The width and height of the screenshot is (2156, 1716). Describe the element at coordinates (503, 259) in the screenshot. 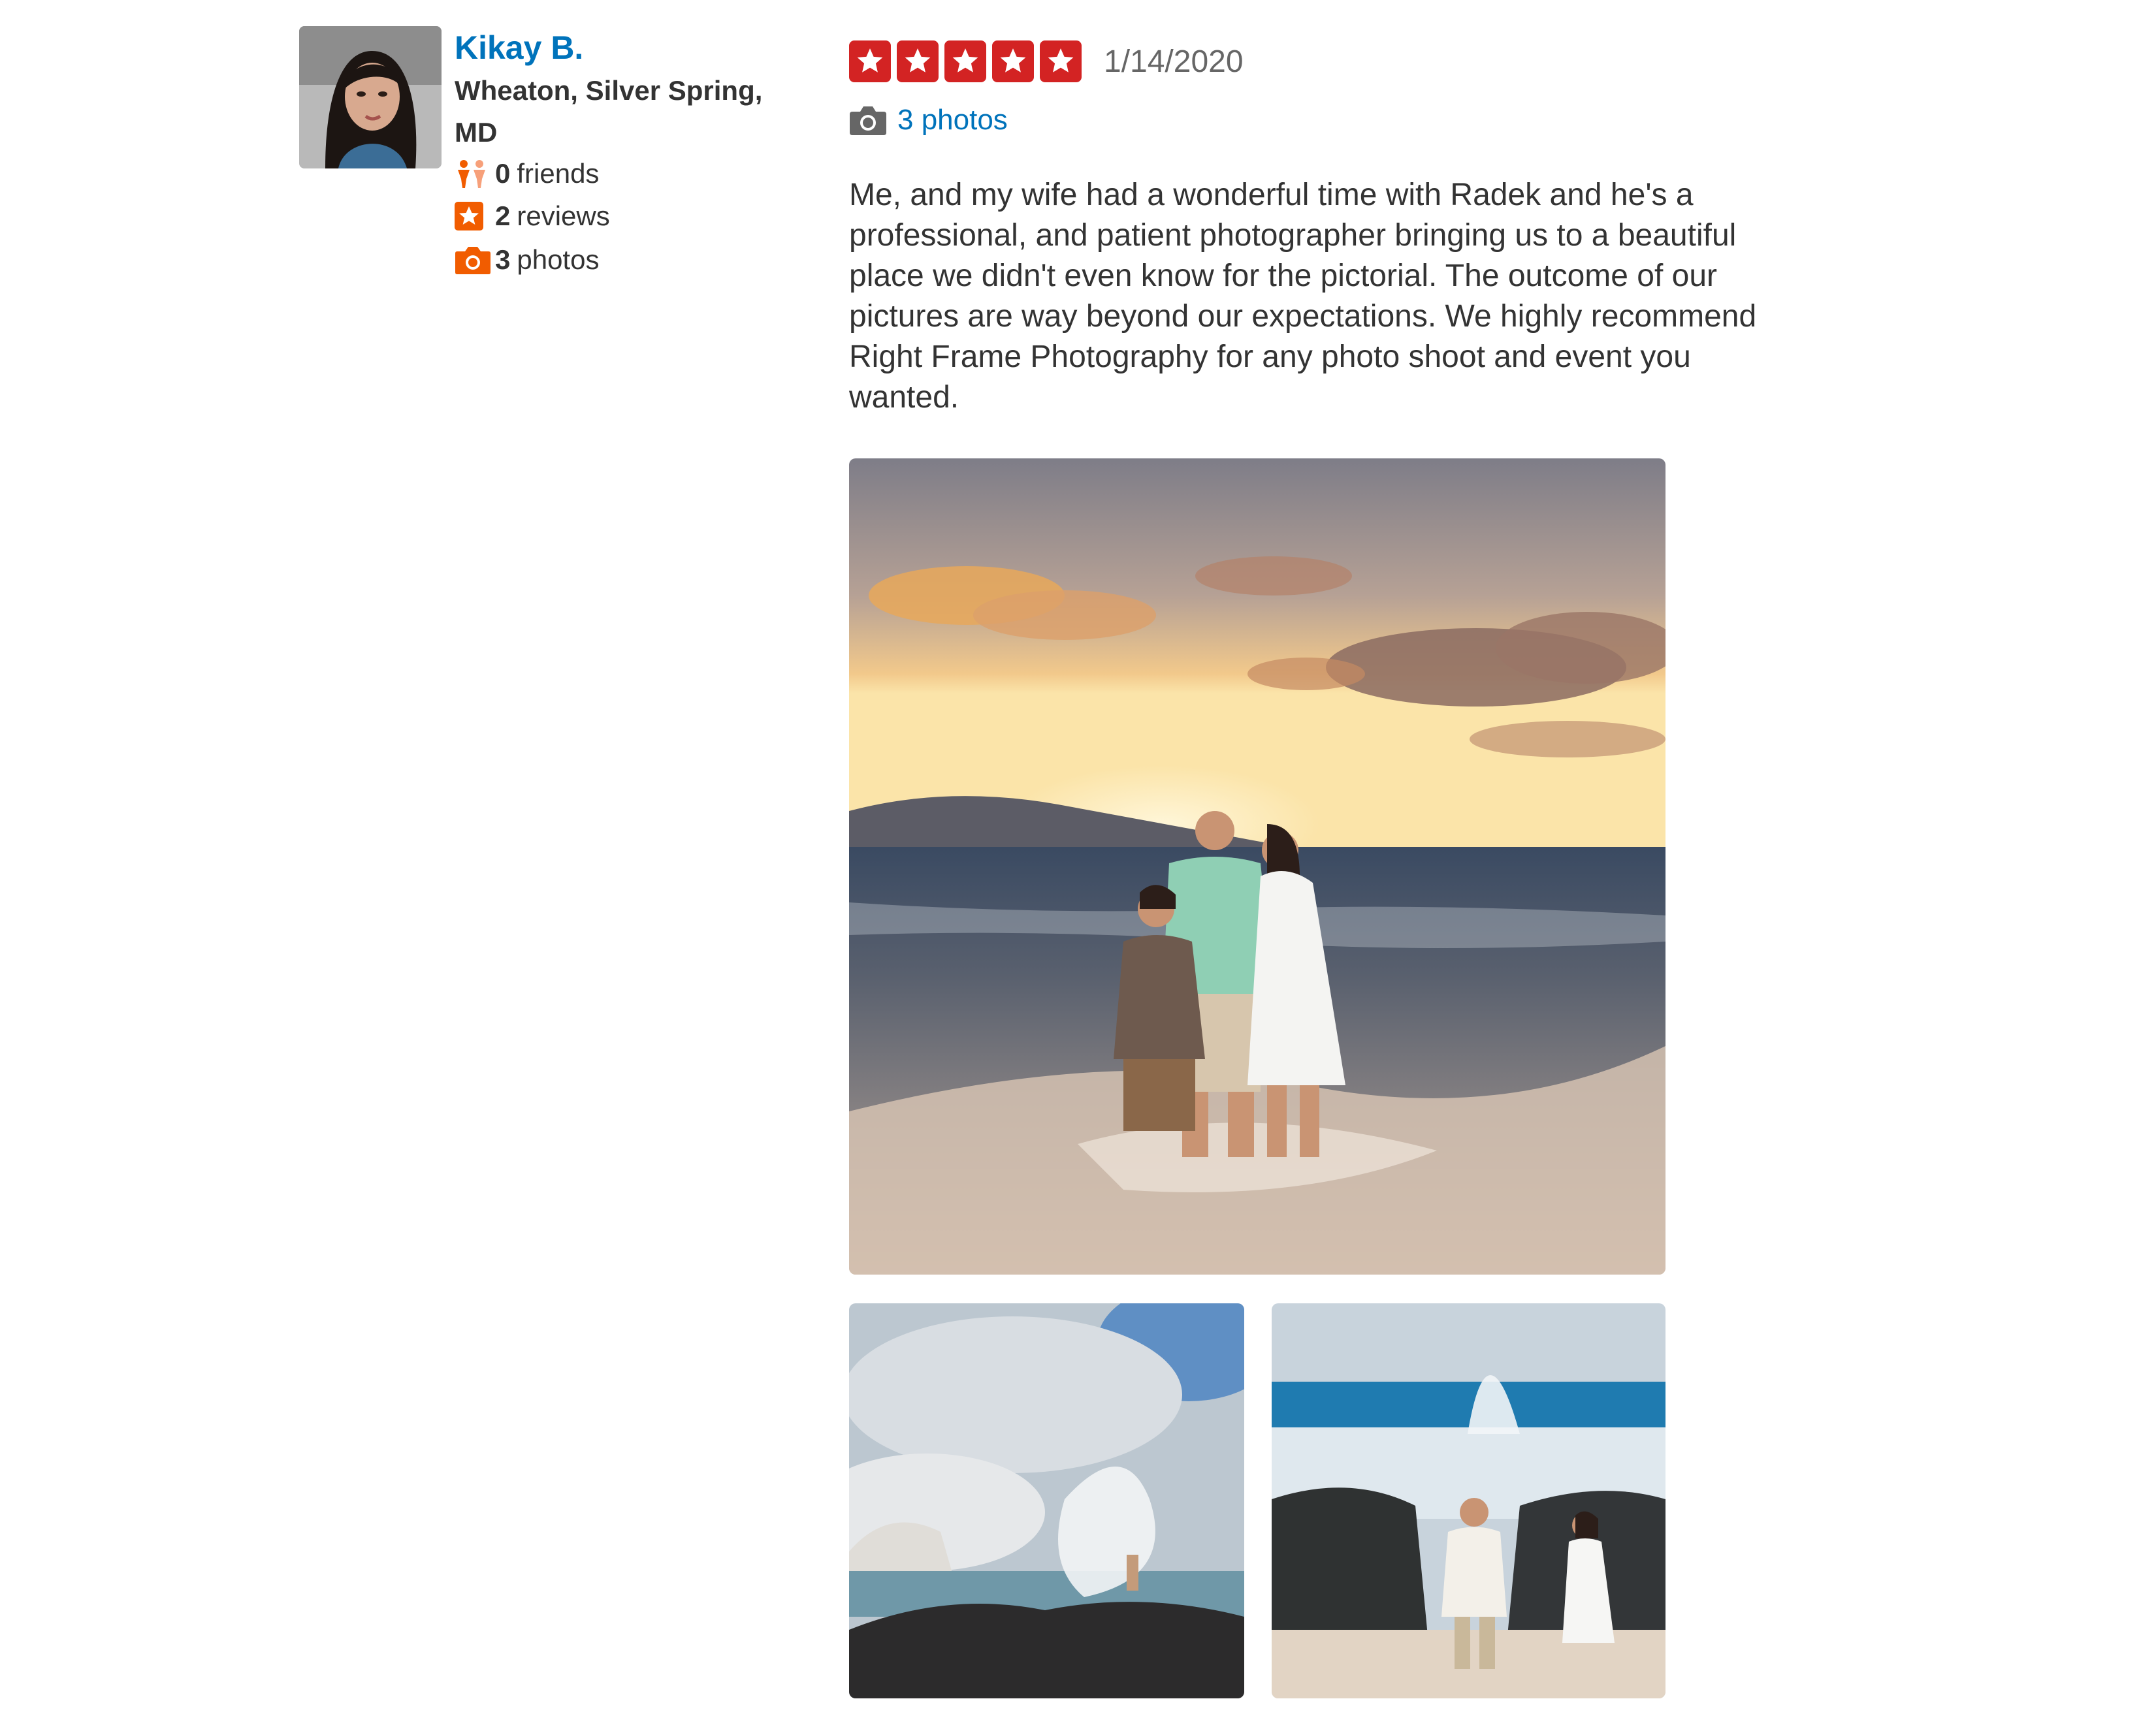

I see `photos-count-value: 3` at that location.